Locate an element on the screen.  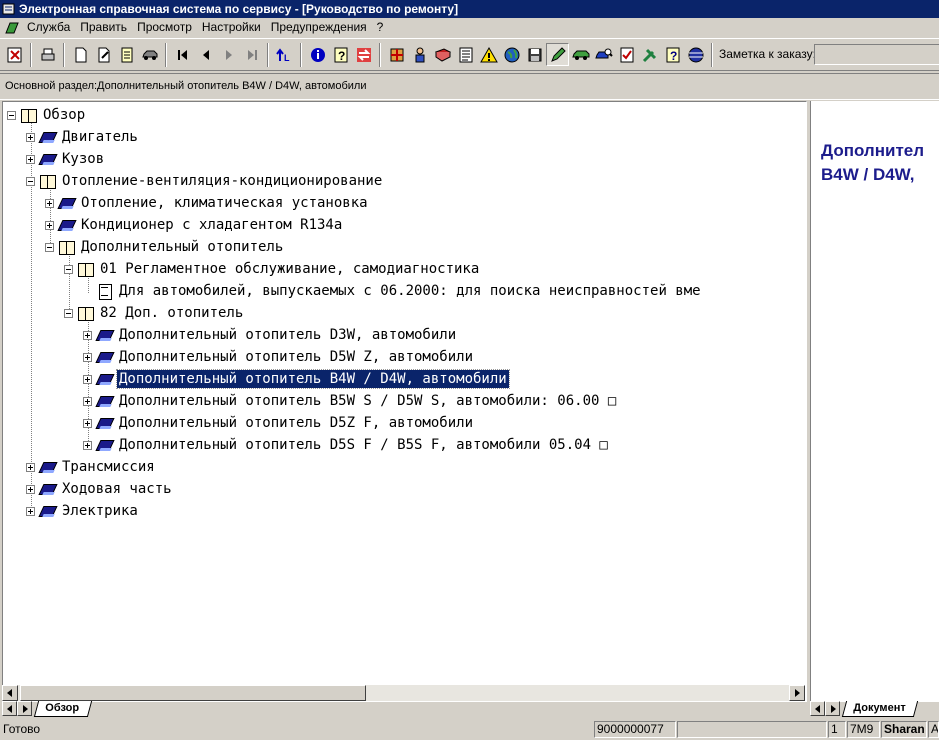
car-search-icon is located at coordinates (603, 53).